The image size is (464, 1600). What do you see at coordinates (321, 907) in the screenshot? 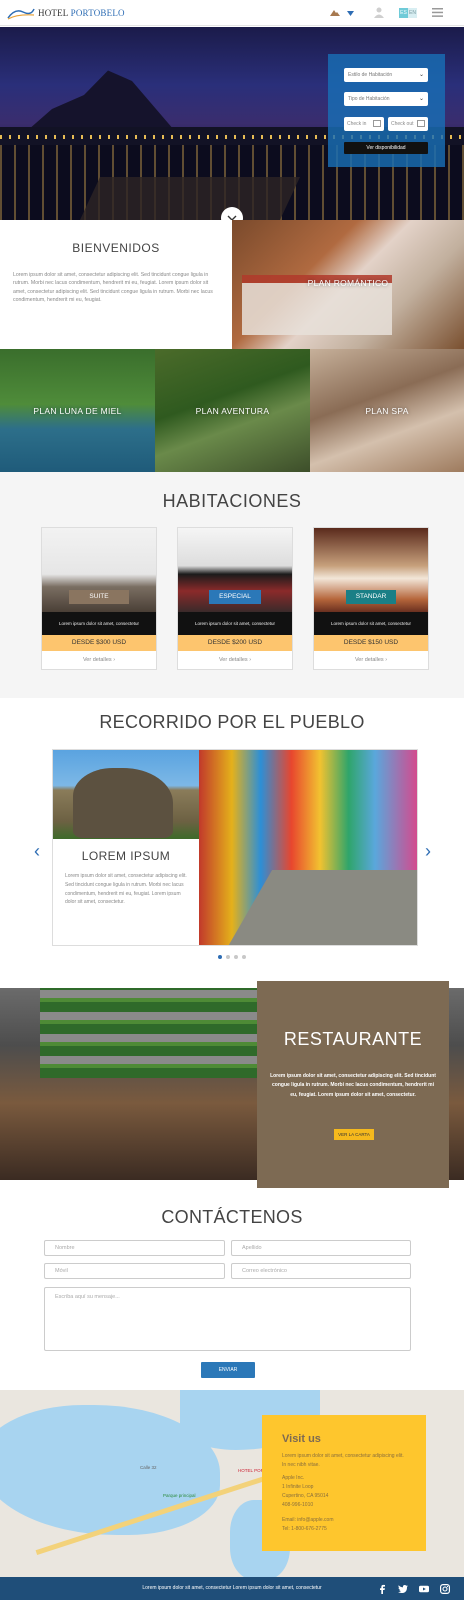
I see `street-road` at bounding box center [321, 907].